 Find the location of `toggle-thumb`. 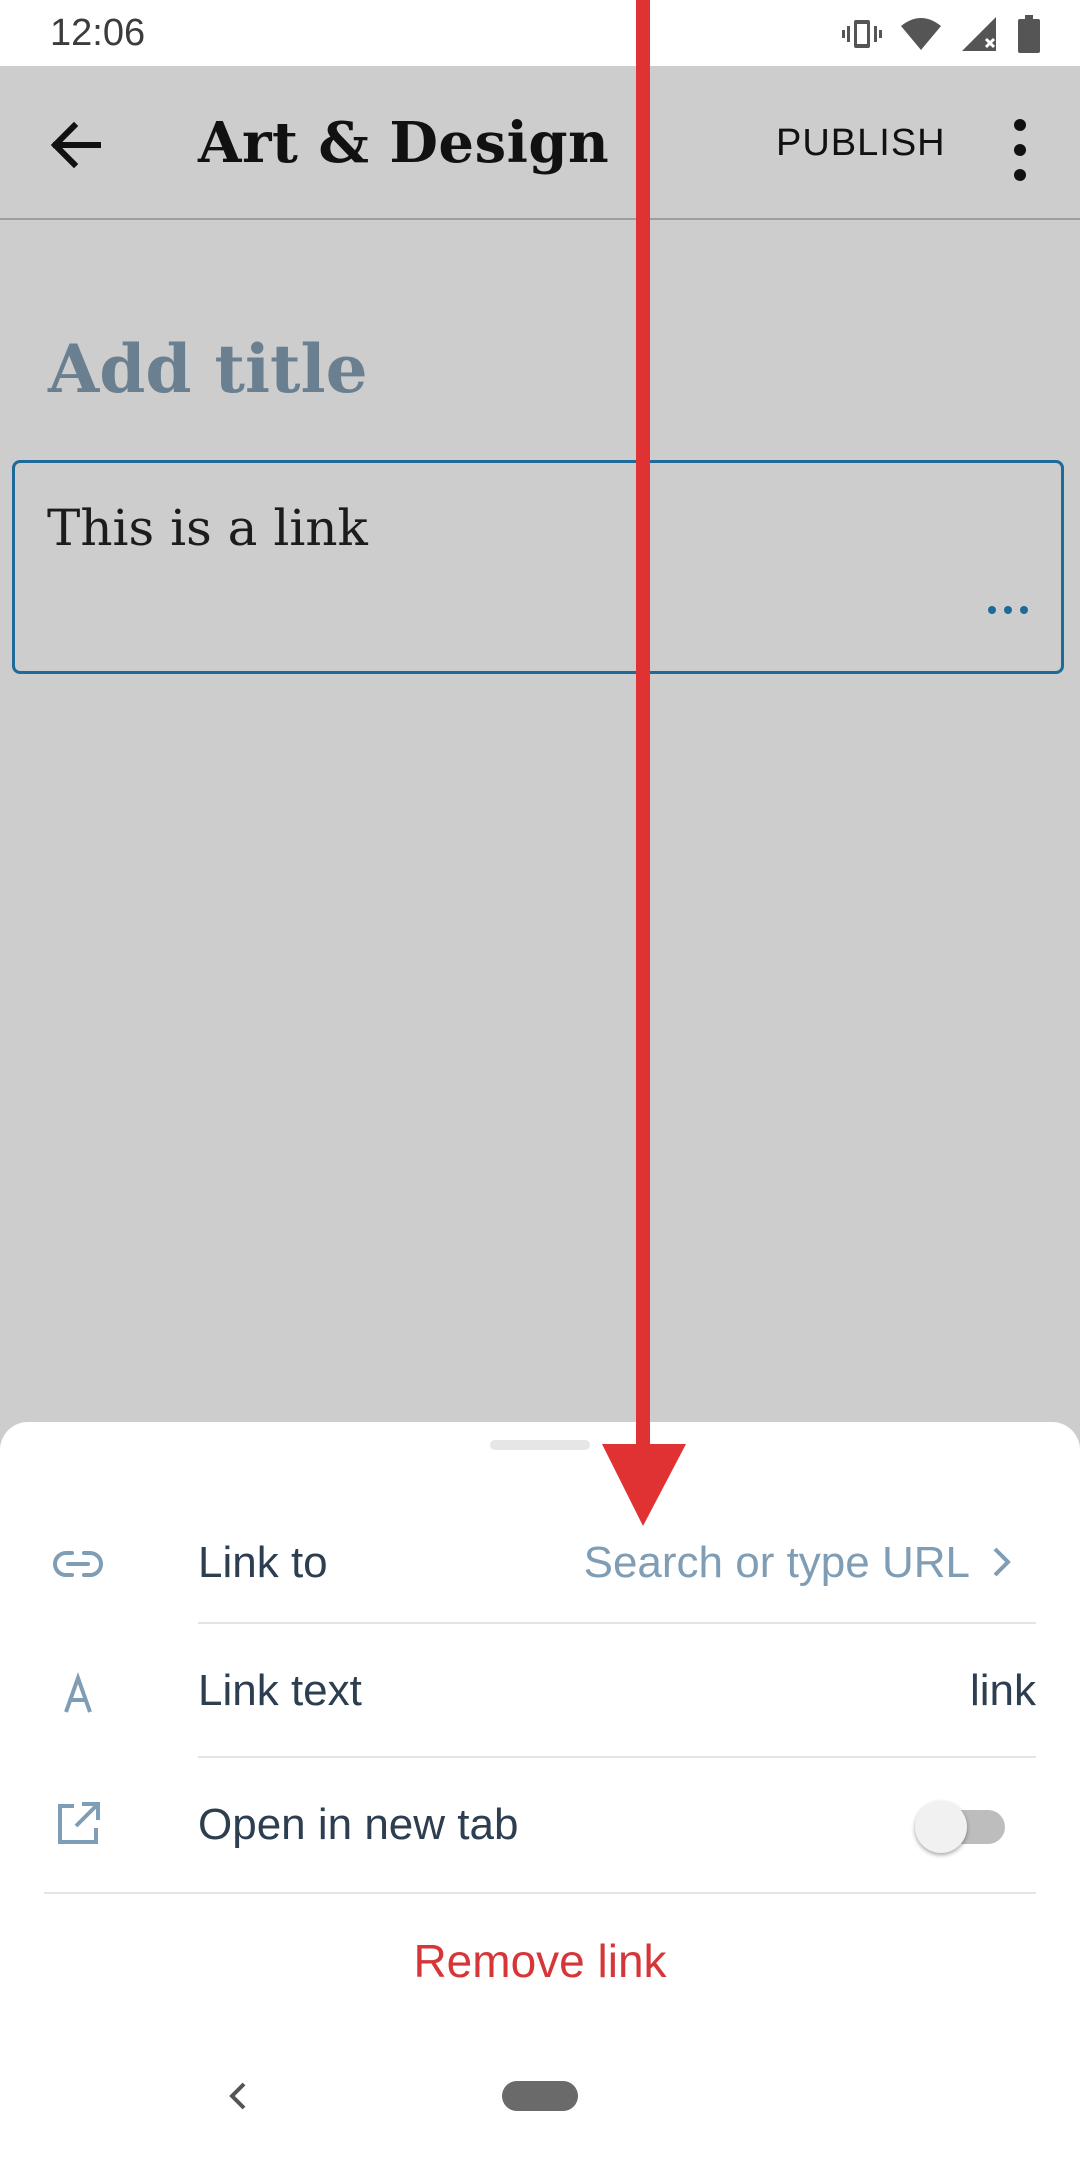

toggle-thumb is located at coordinates (941, 1827).